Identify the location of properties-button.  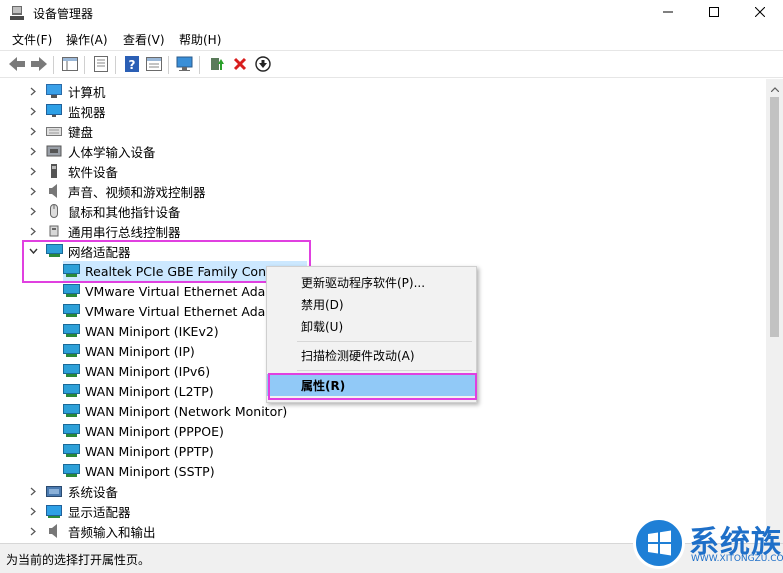
(101, 65).